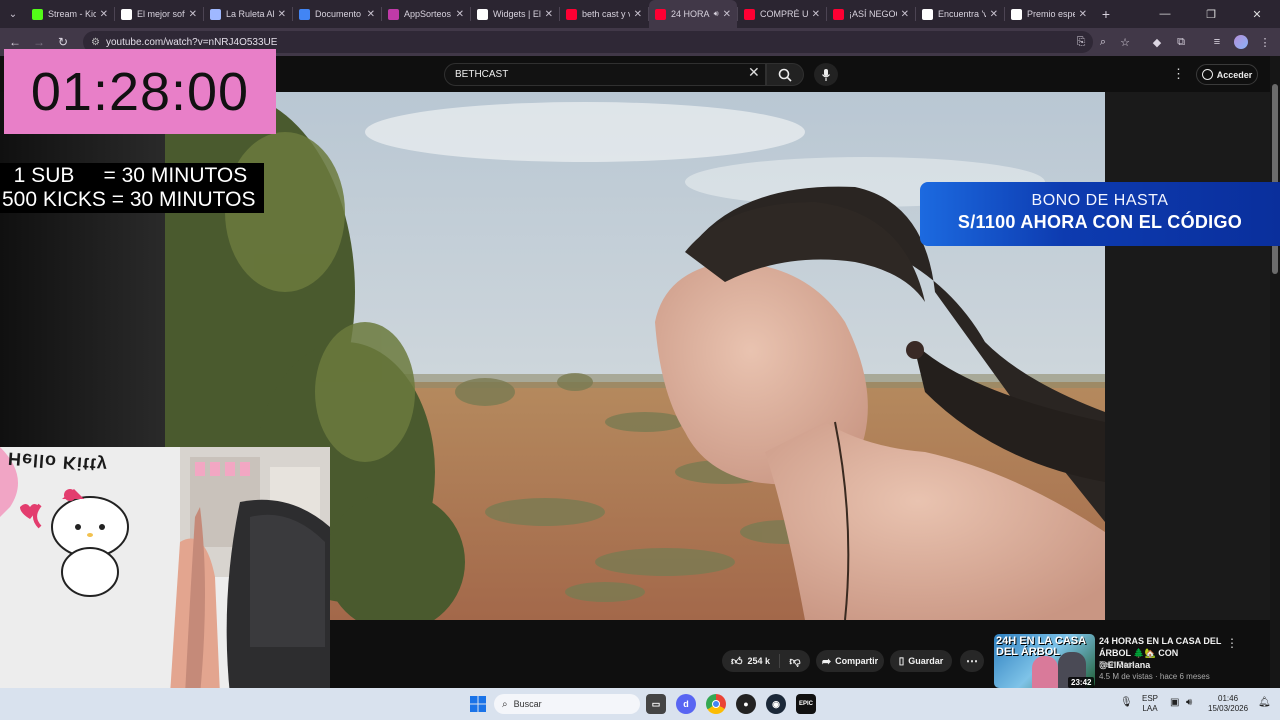  What do you see at coordinates (1016, 14) in the screenshot?
I see `tiktok-icon` at bounding box center [1016, 14].